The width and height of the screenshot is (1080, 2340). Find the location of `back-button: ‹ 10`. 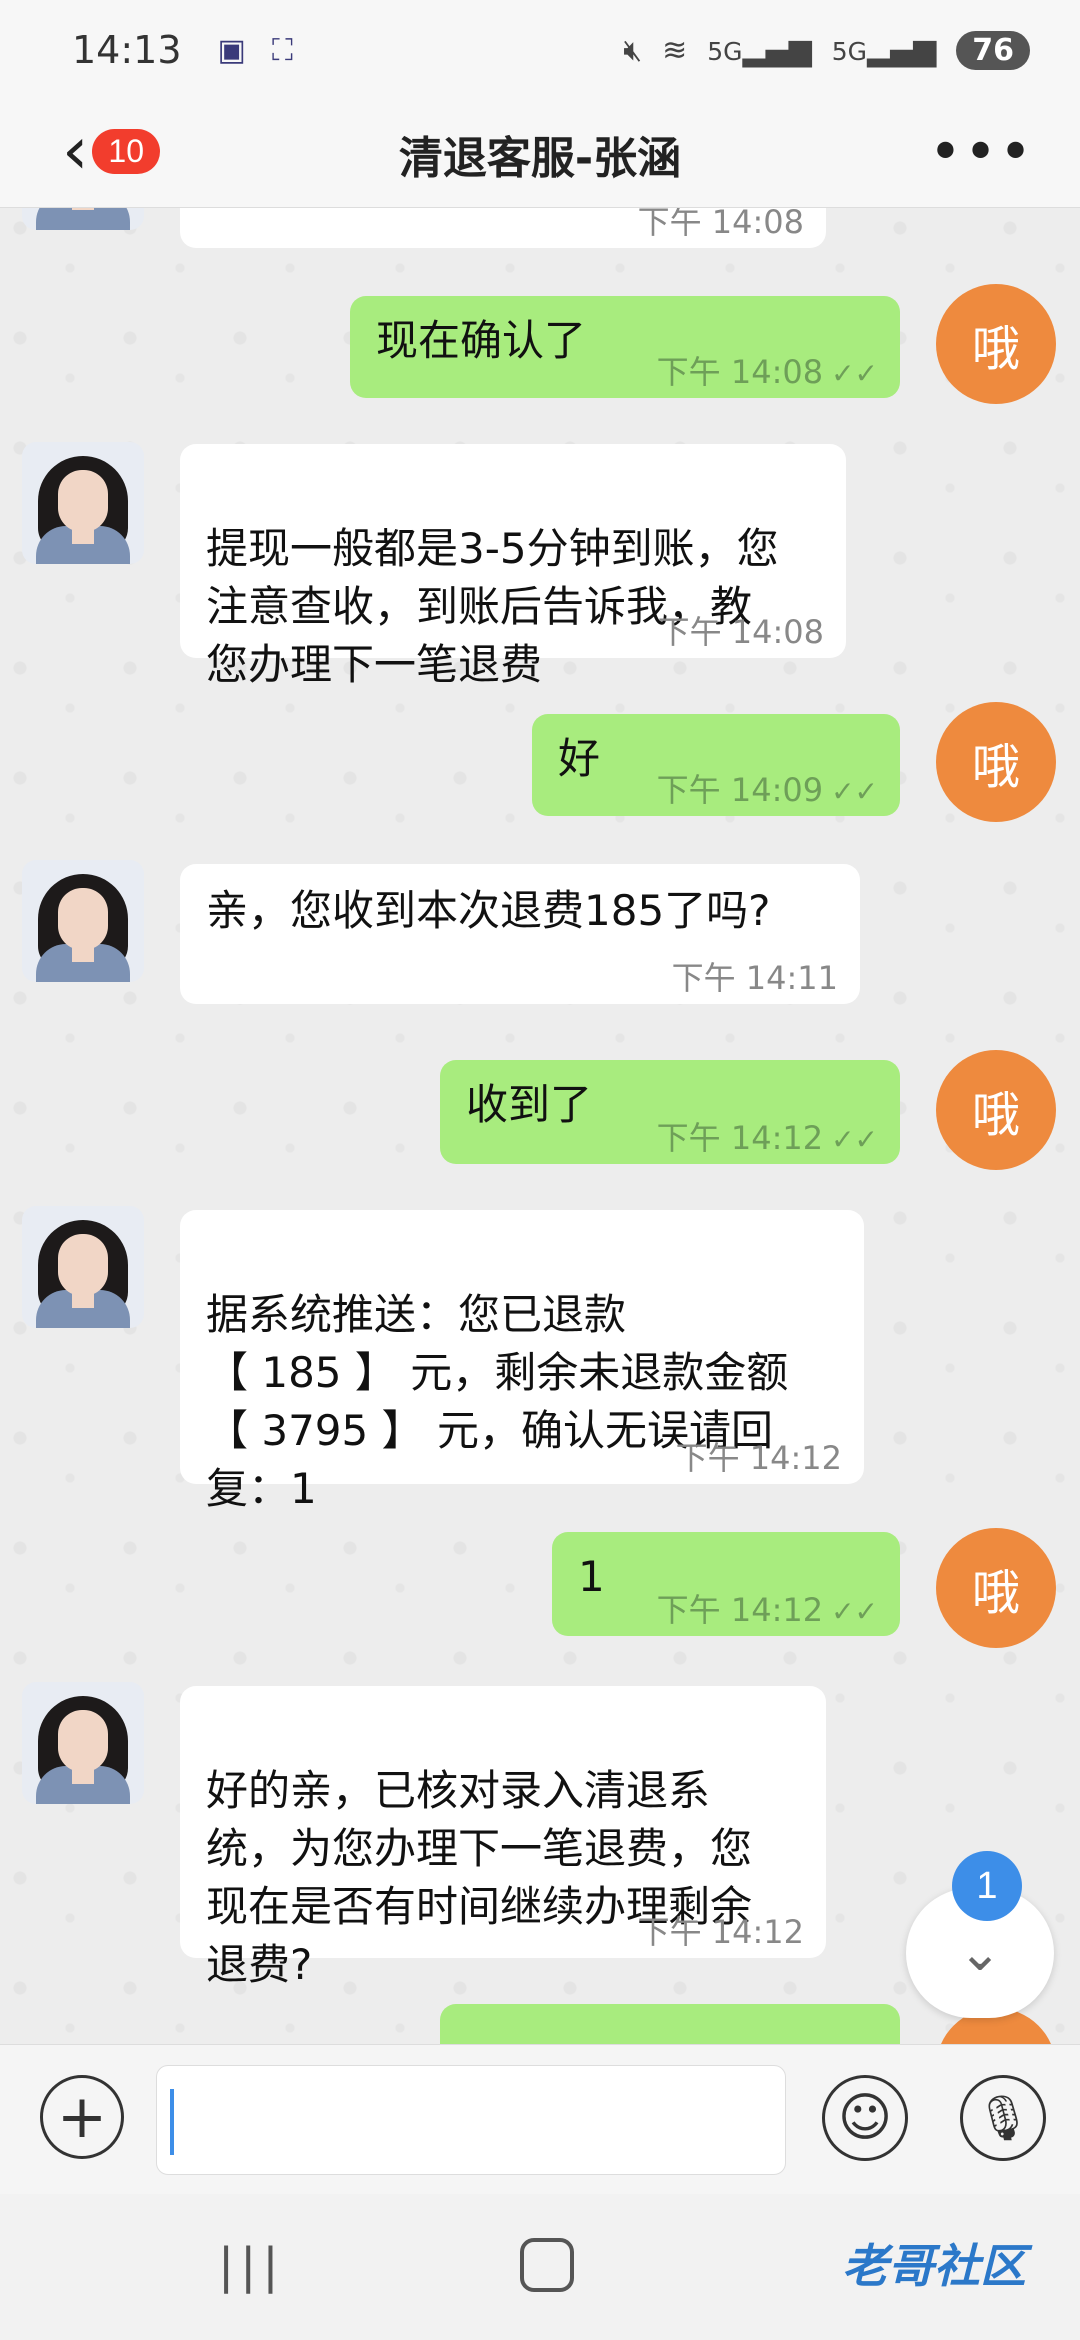

back-button: ‹ 10 is located at coordinates (111, 151).